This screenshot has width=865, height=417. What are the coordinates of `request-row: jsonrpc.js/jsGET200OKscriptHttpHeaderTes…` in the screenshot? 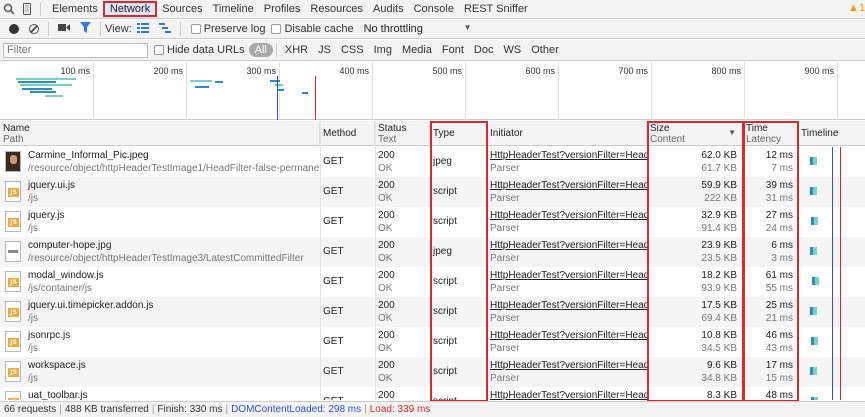 It's located at (432, 342).